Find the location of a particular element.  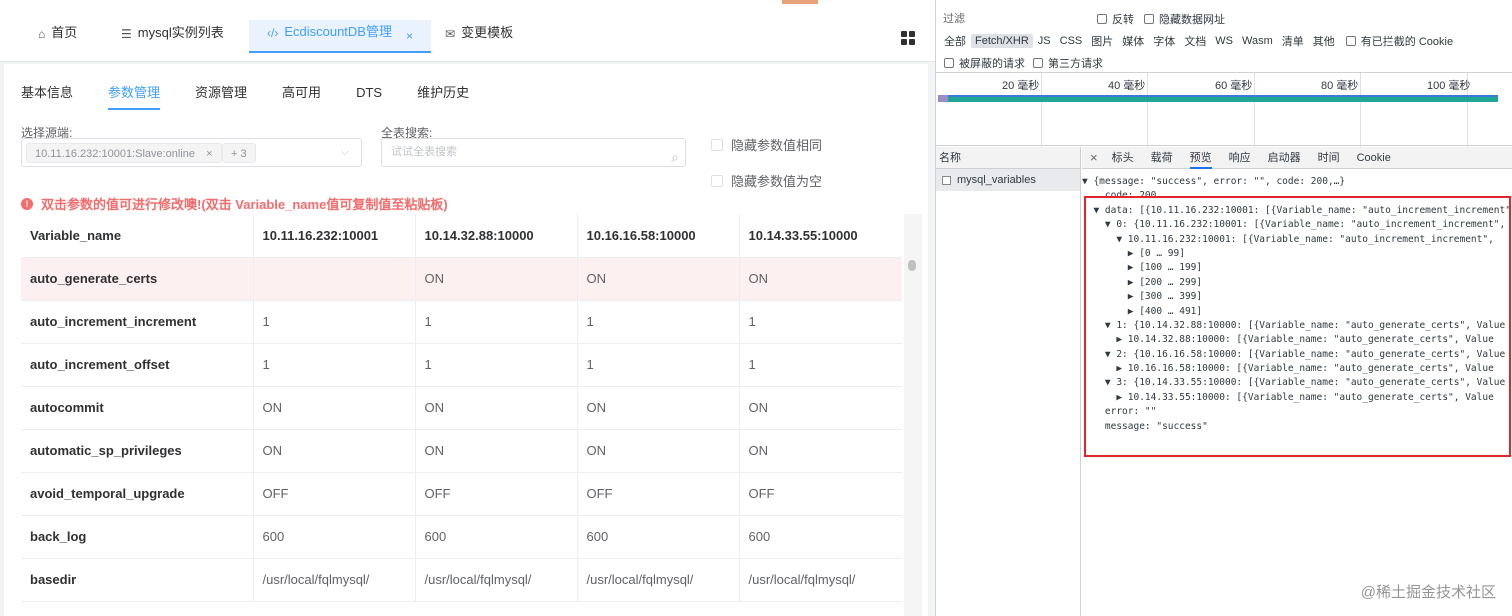

col-header: 10.14.32.88:10000 is located at coordinates (496, 236).